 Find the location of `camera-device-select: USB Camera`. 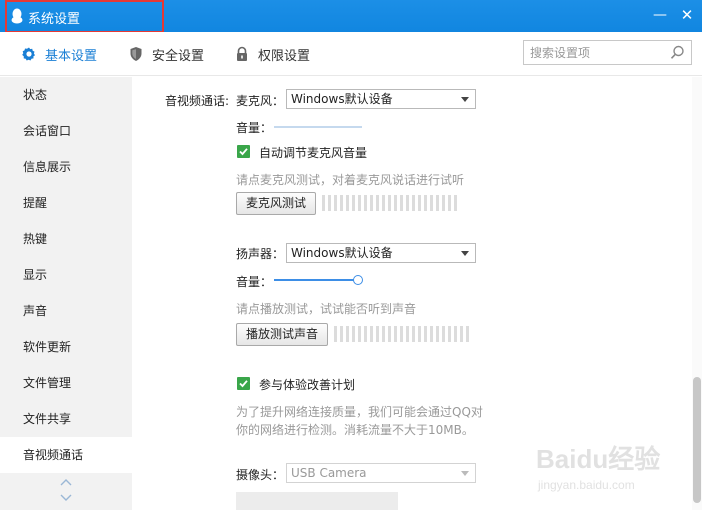

camera-device-select: USB Camera is located at coordinates (381, 473).